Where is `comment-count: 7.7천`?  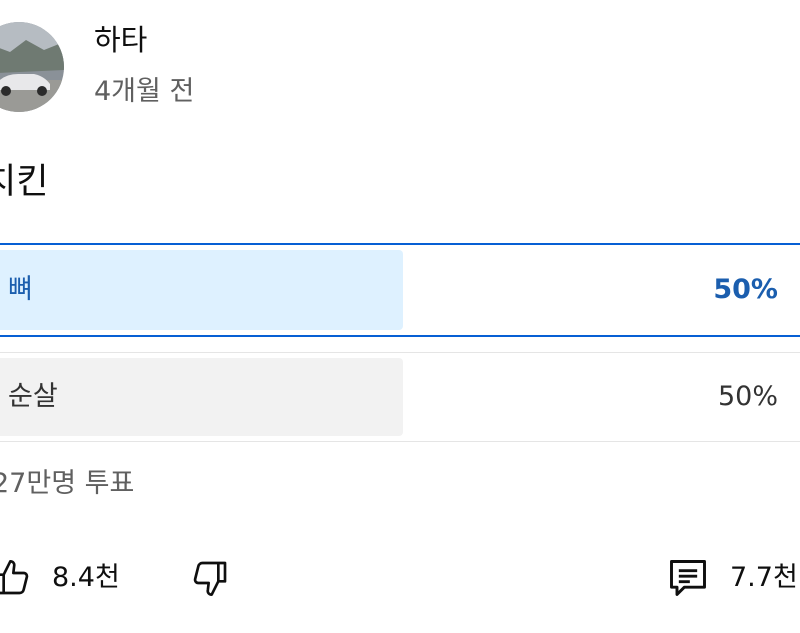
comment-count: 7.7천 is located at coordinates (764, 577).